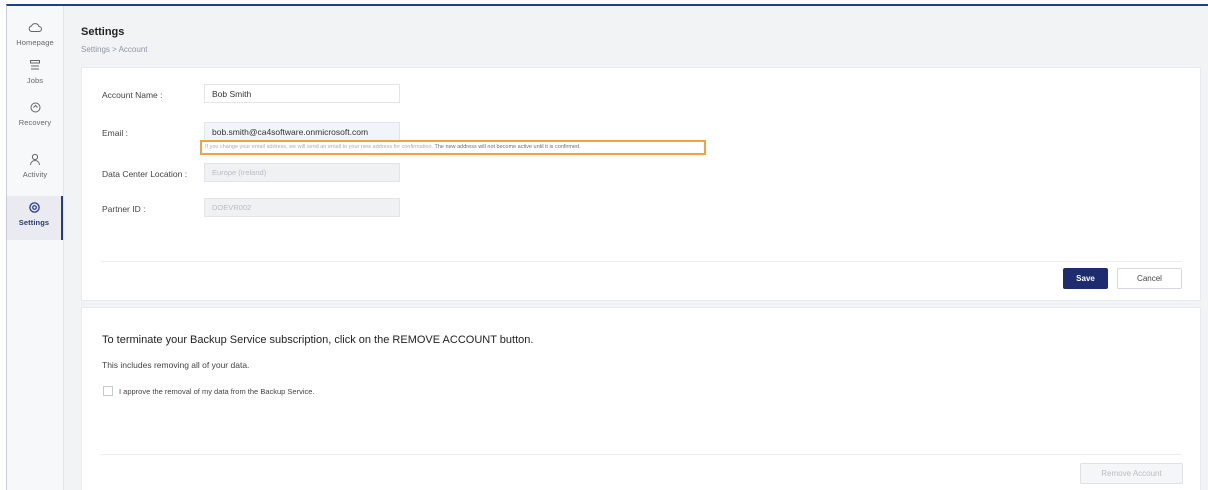 This screenshot has height=490, width=1208. I want to click on save-button: Save, so click(1085, 278).